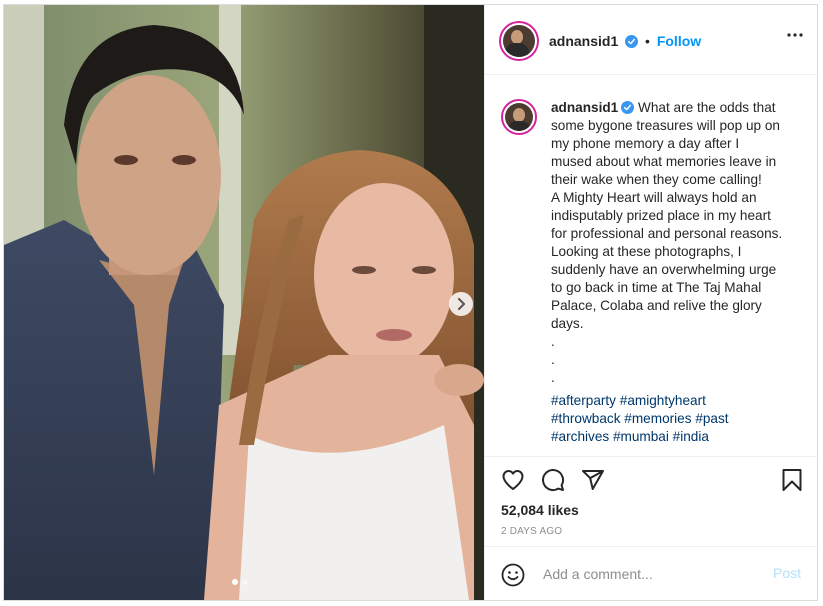 This screenshot has height=606, width=823. Describe the element at coordinates (584, 107) in the screenshot. I see `caption-username-link: adnansid1` at that location.